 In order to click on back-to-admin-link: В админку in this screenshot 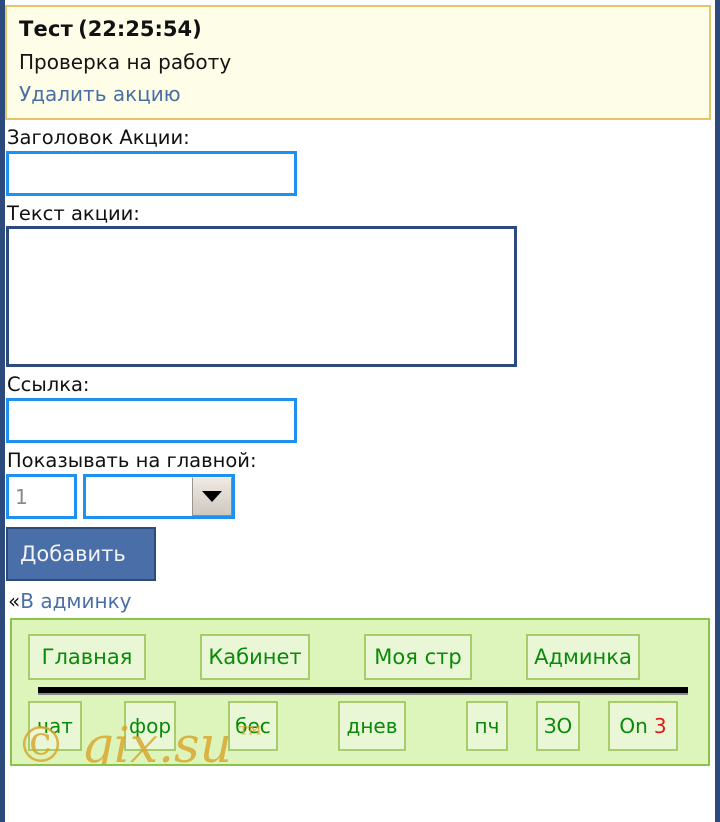, I will do `click(75, 601)`.